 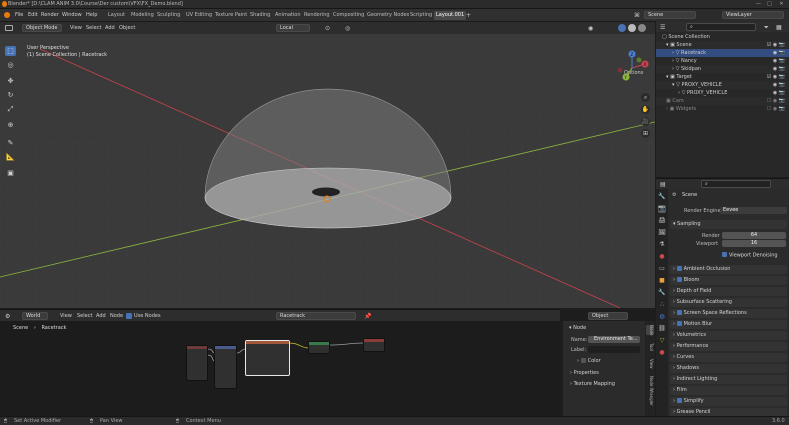 I want to click on node-menu-view: View, so click(x=66, y=316).